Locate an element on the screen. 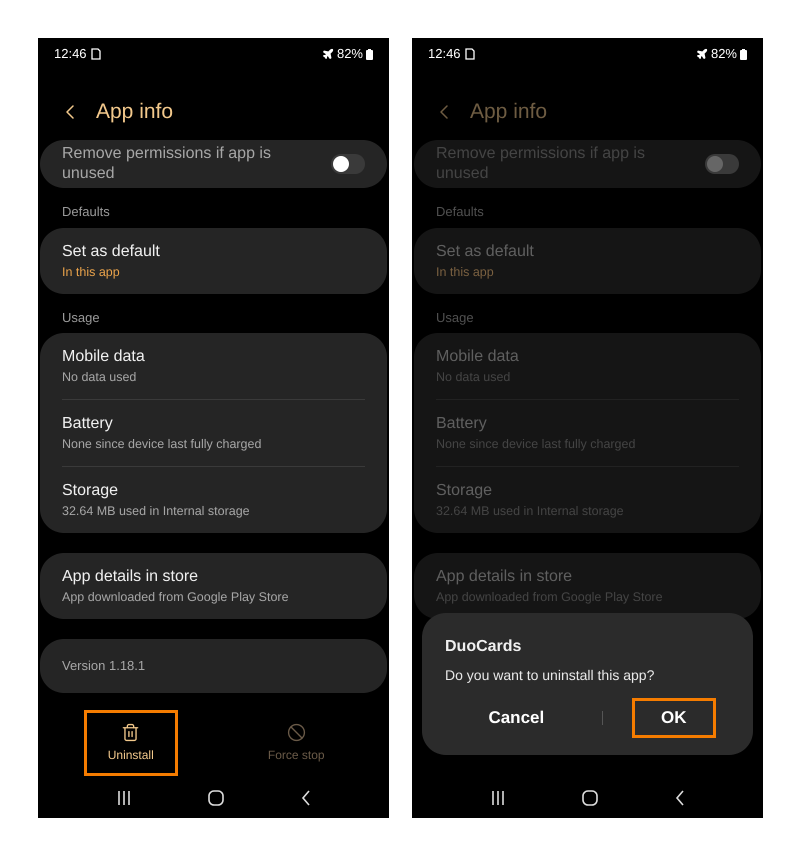 The width and height of the screenshot is (800, 853). version-text: Version 1.18.1 is located at coordinates (104, 666).